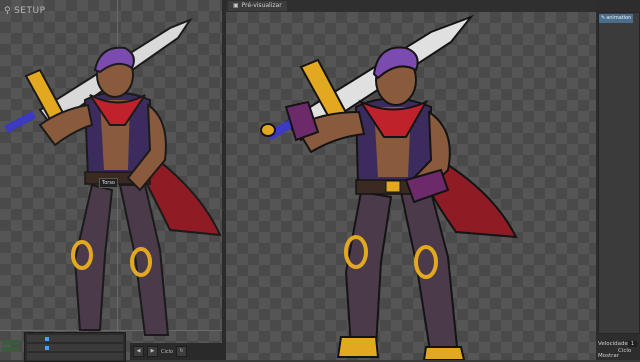 This screenshot has width=640, height=362. I want to click on timeline-panel, so click(75, 347).